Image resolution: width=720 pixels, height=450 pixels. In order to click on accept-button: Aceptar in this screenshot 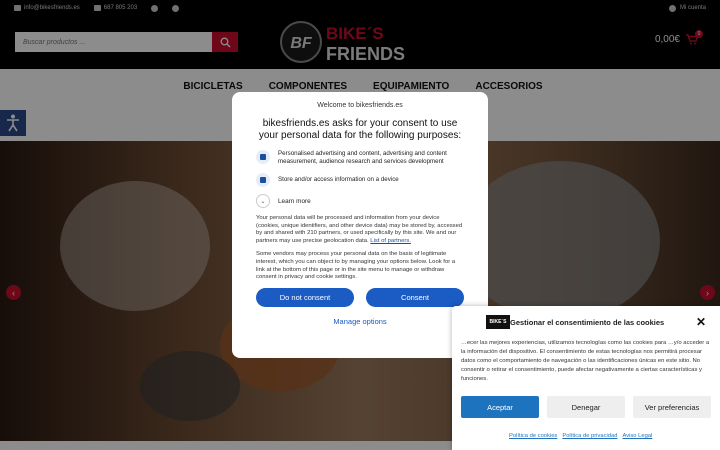, I will do `click(500, 407)`.